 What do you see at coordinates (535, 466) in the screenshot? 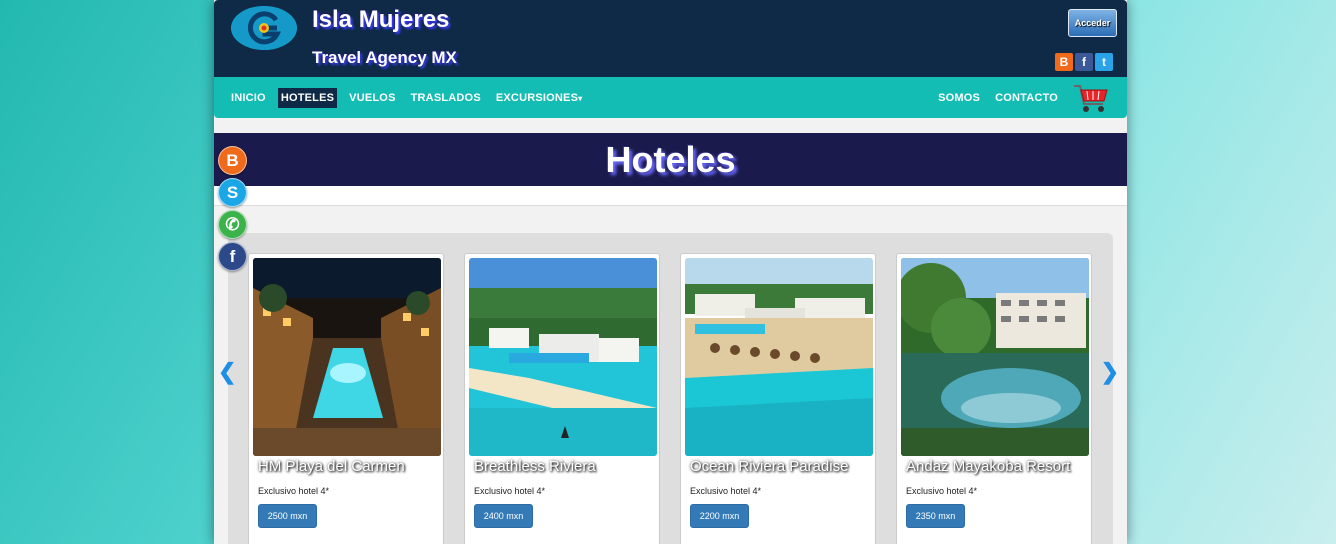
I see `hotel-name: Breathless Riviera` at bounding box center [535, 466].